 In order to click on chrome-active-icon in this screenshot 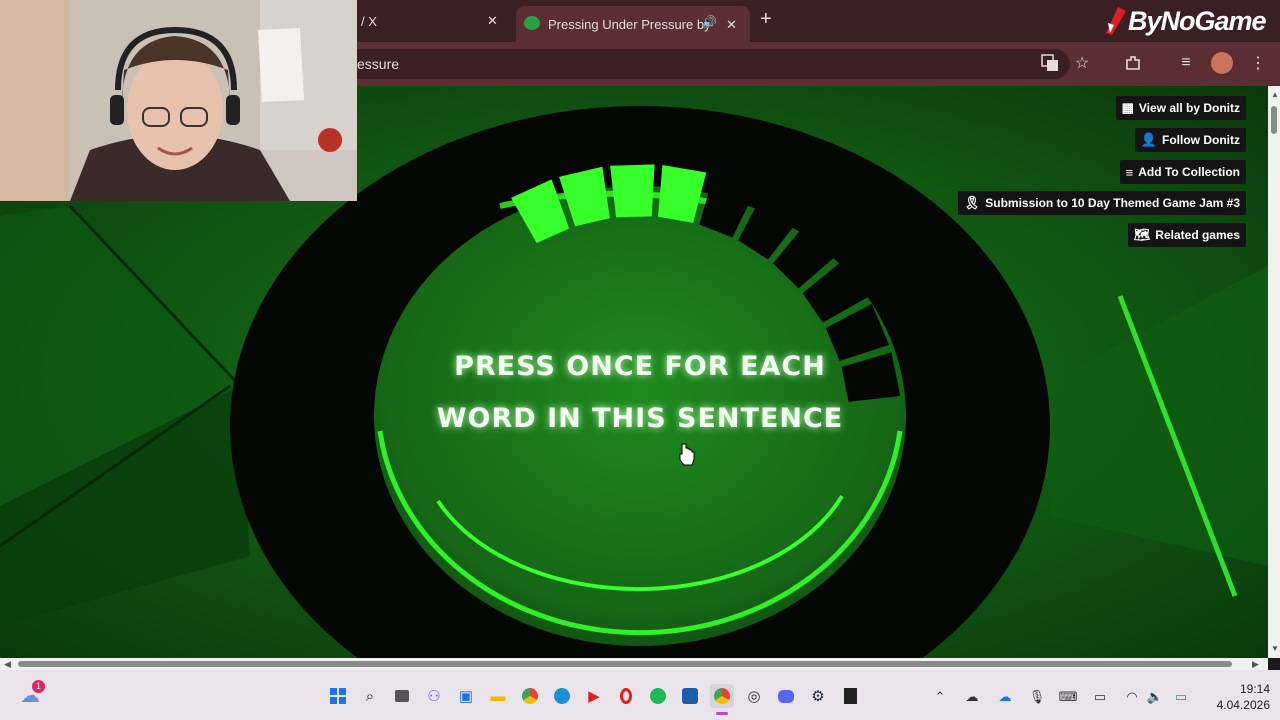, I will do `click(722, 696)`.